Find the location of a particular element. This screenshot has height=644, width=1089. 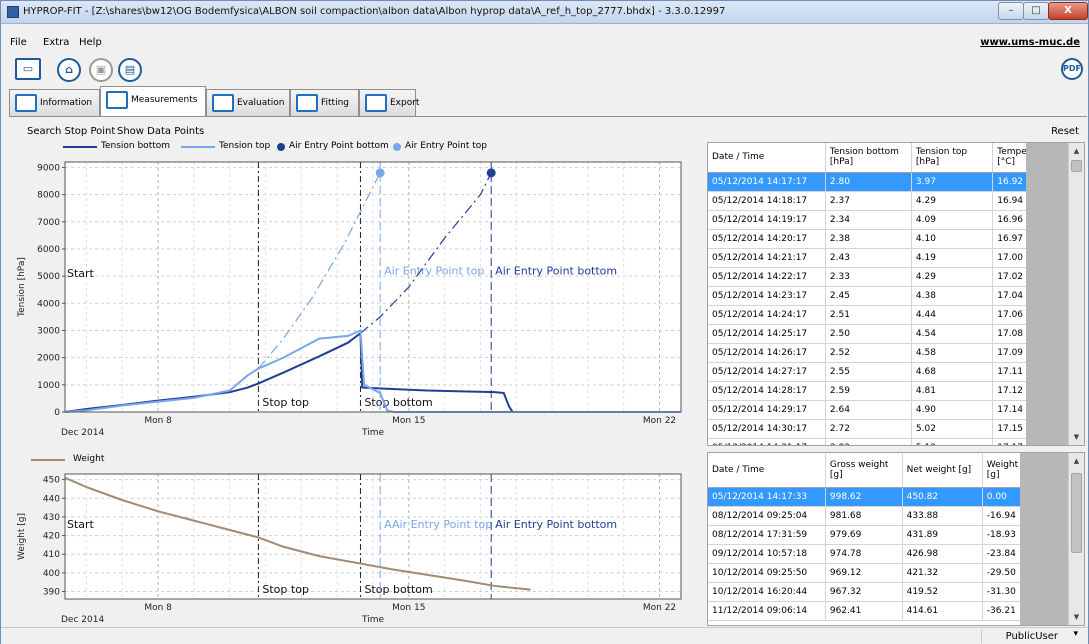

minimize-button: – is located at coordinates (1011, 11).